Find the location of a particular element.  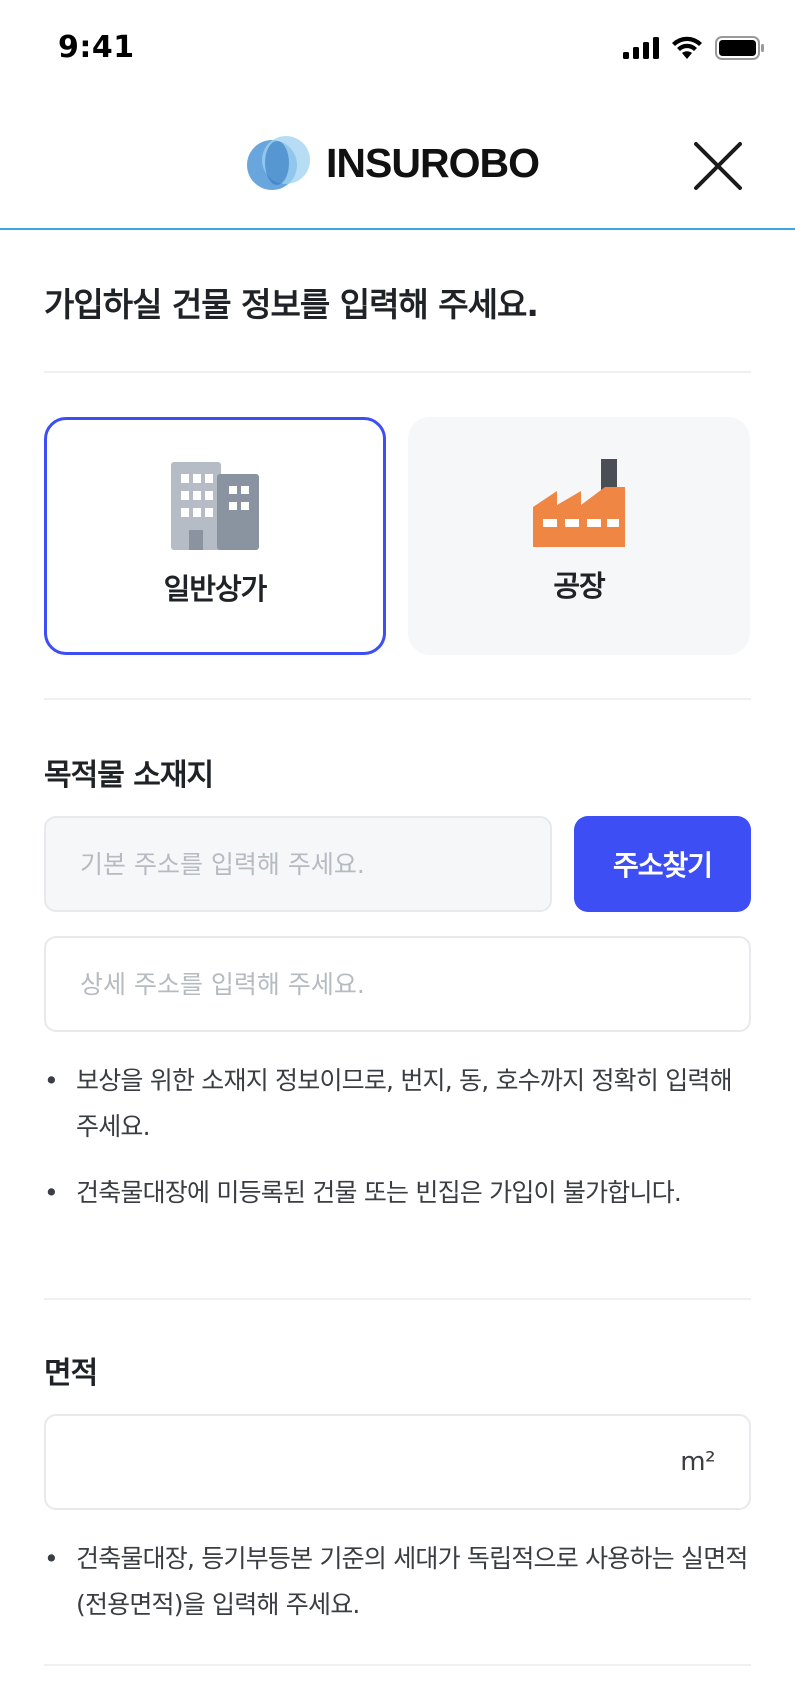

close-icon is located at coordinates (718, 166).